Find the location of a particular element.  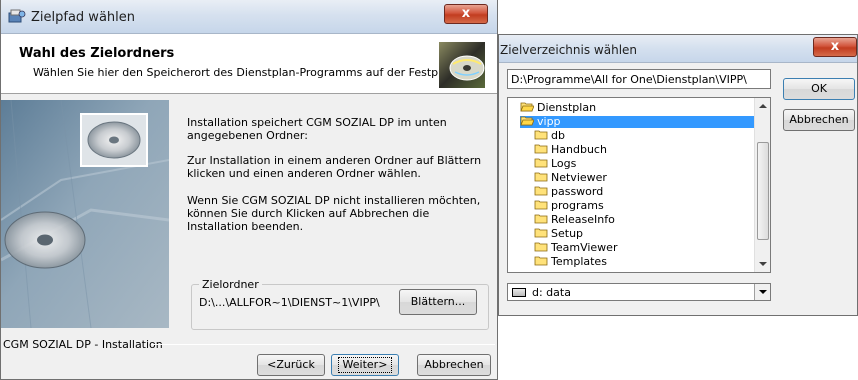

tree-item-label: password is located at coordinates (577, 191).